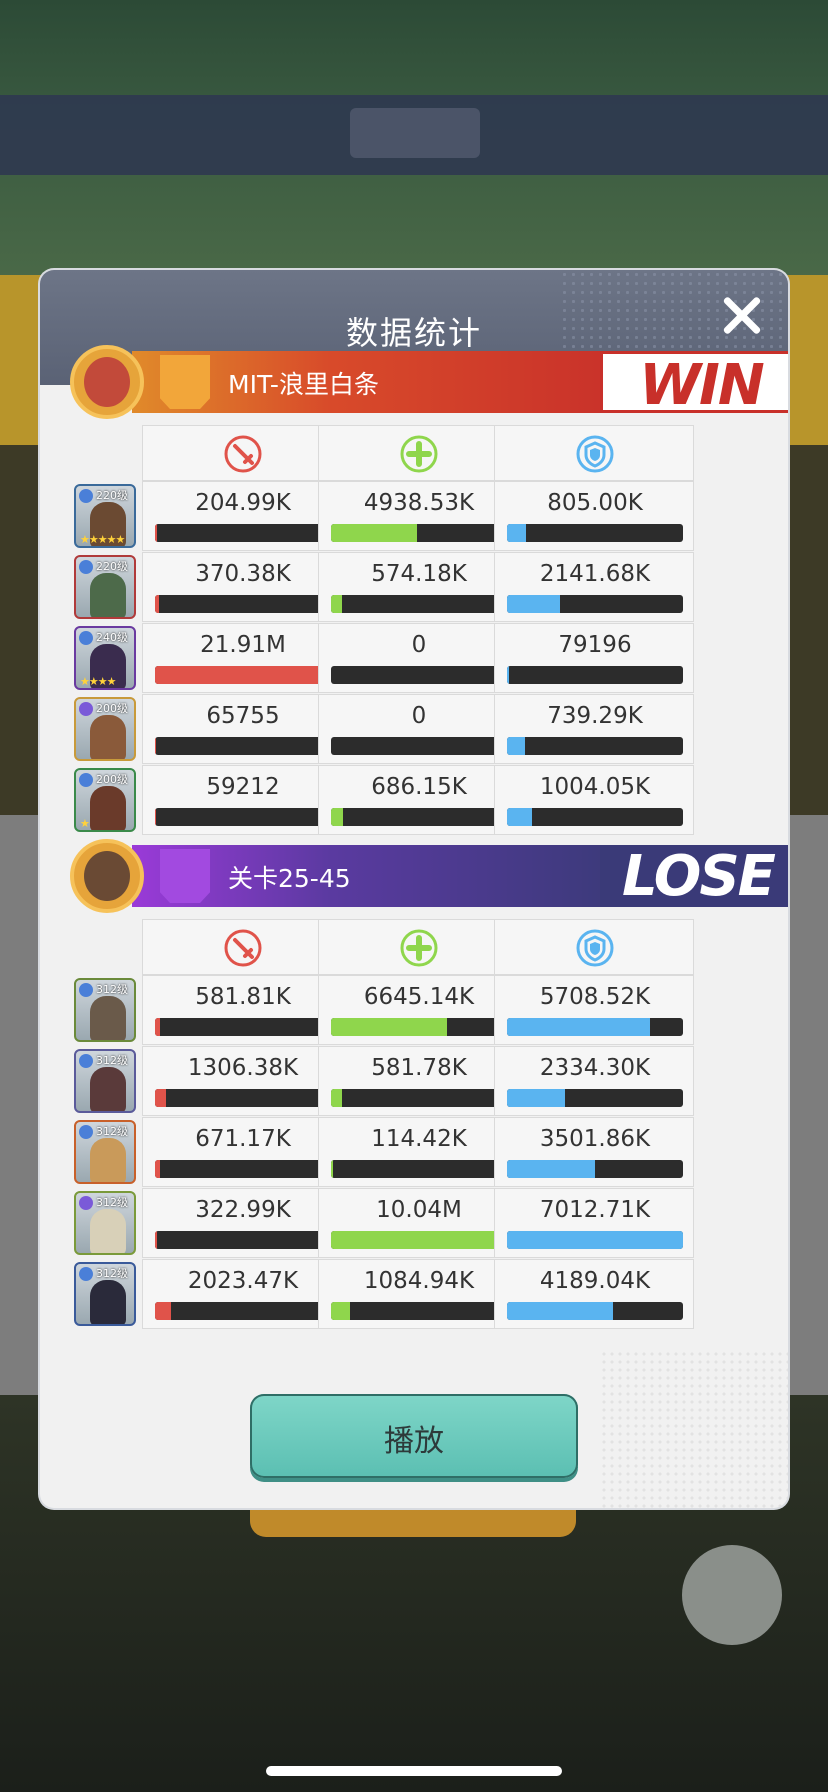 The image size is (828, 1792). Describe the element at coordinates (243, 787) in the screenshot. I see `damage-value: 59212` at that location.